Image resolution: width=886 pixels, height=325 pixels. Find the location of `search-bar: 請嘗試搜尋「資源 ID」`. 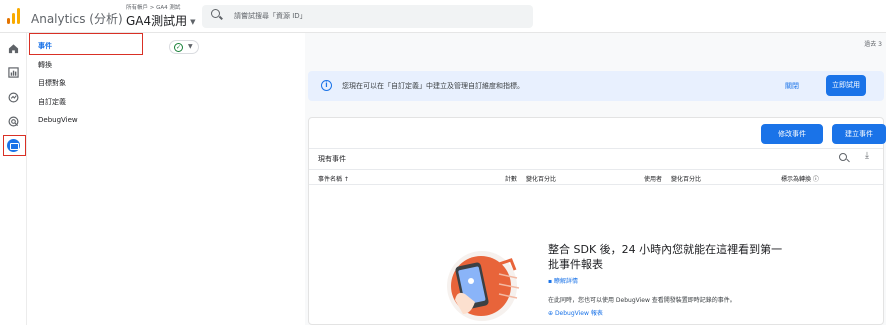

search-bar: 請嘗試搜尋「資源 ID」 is located at coordinates (367, 16).